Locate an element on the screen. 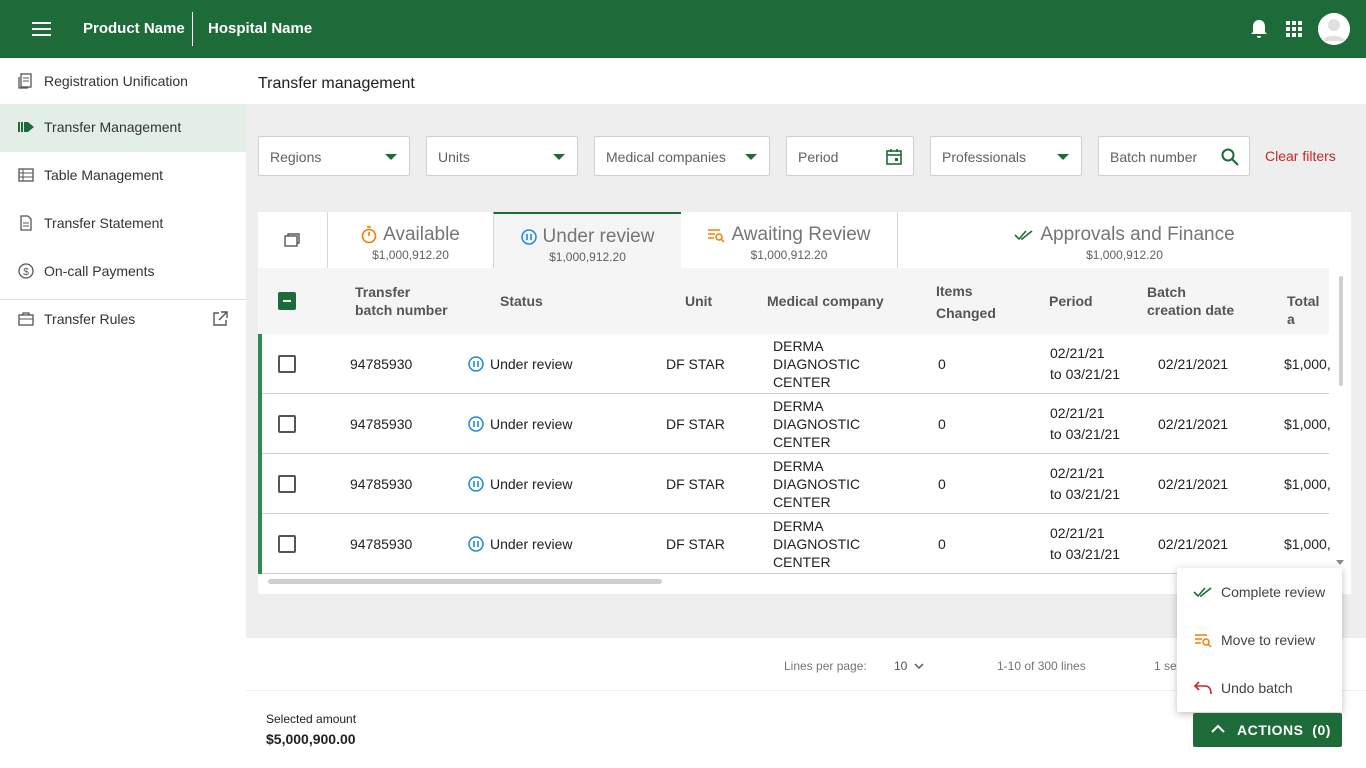 The width and height of the screenshot is (1366, 768). company-line: DIAGNOSTIC is located at coordinates (817, 544).